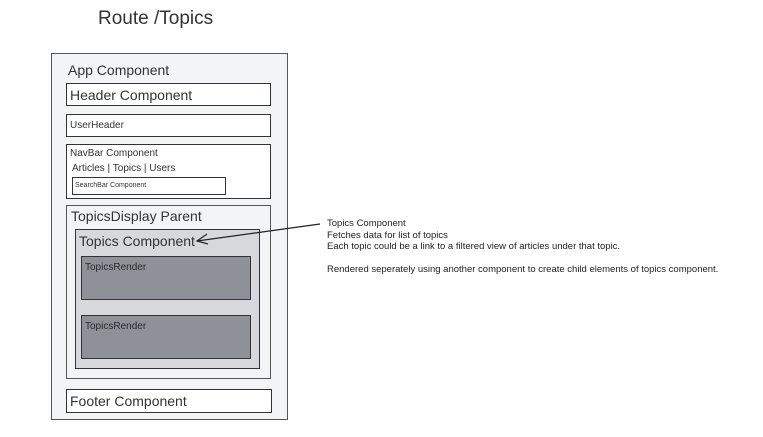  What do you see at coordinates (119, 70) in the screenshot?
I see `app-component-label: App Component` at bounding box center [119, 70].